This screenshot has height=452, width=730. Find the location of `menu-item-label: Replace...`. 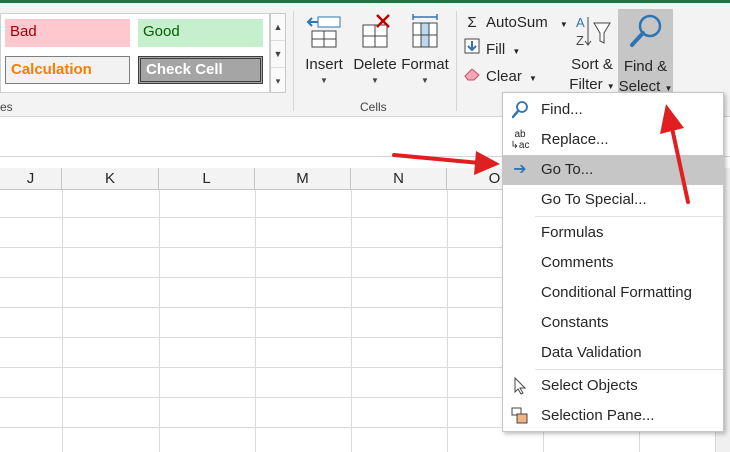

menu-item-label: Replace... is located at coordinates (575, 139).